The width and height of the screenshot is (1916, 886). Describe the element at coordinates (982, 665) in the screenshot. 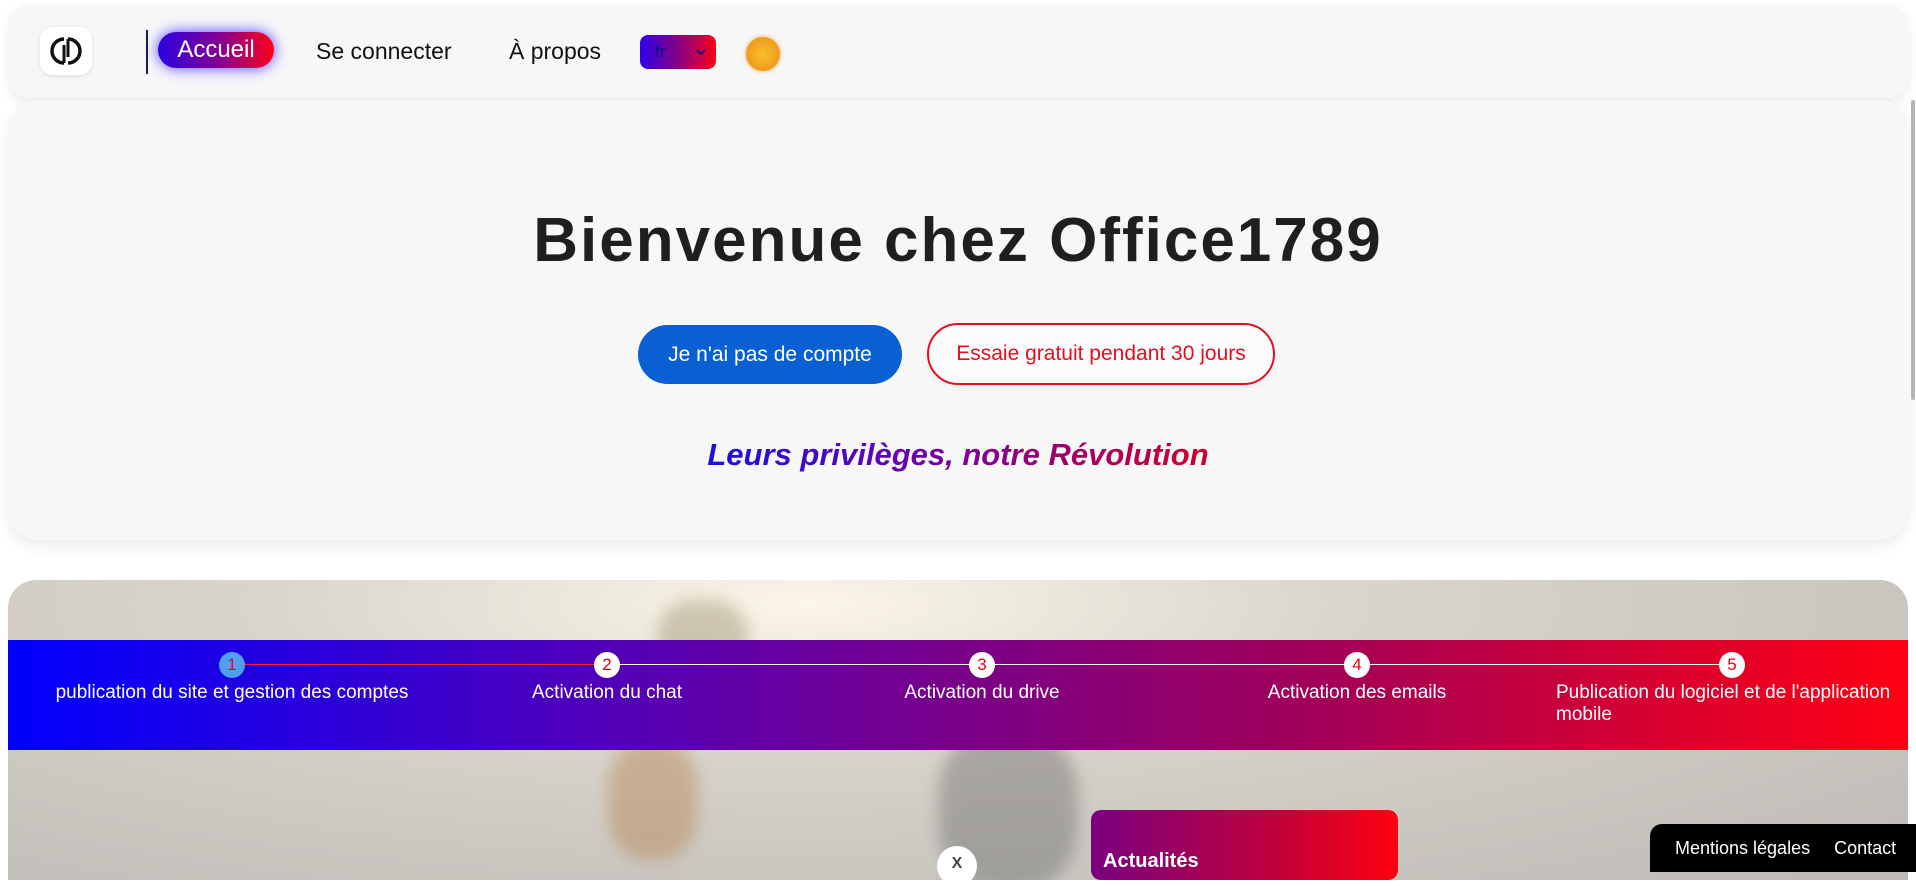

I see `step-number: 3` at that location.